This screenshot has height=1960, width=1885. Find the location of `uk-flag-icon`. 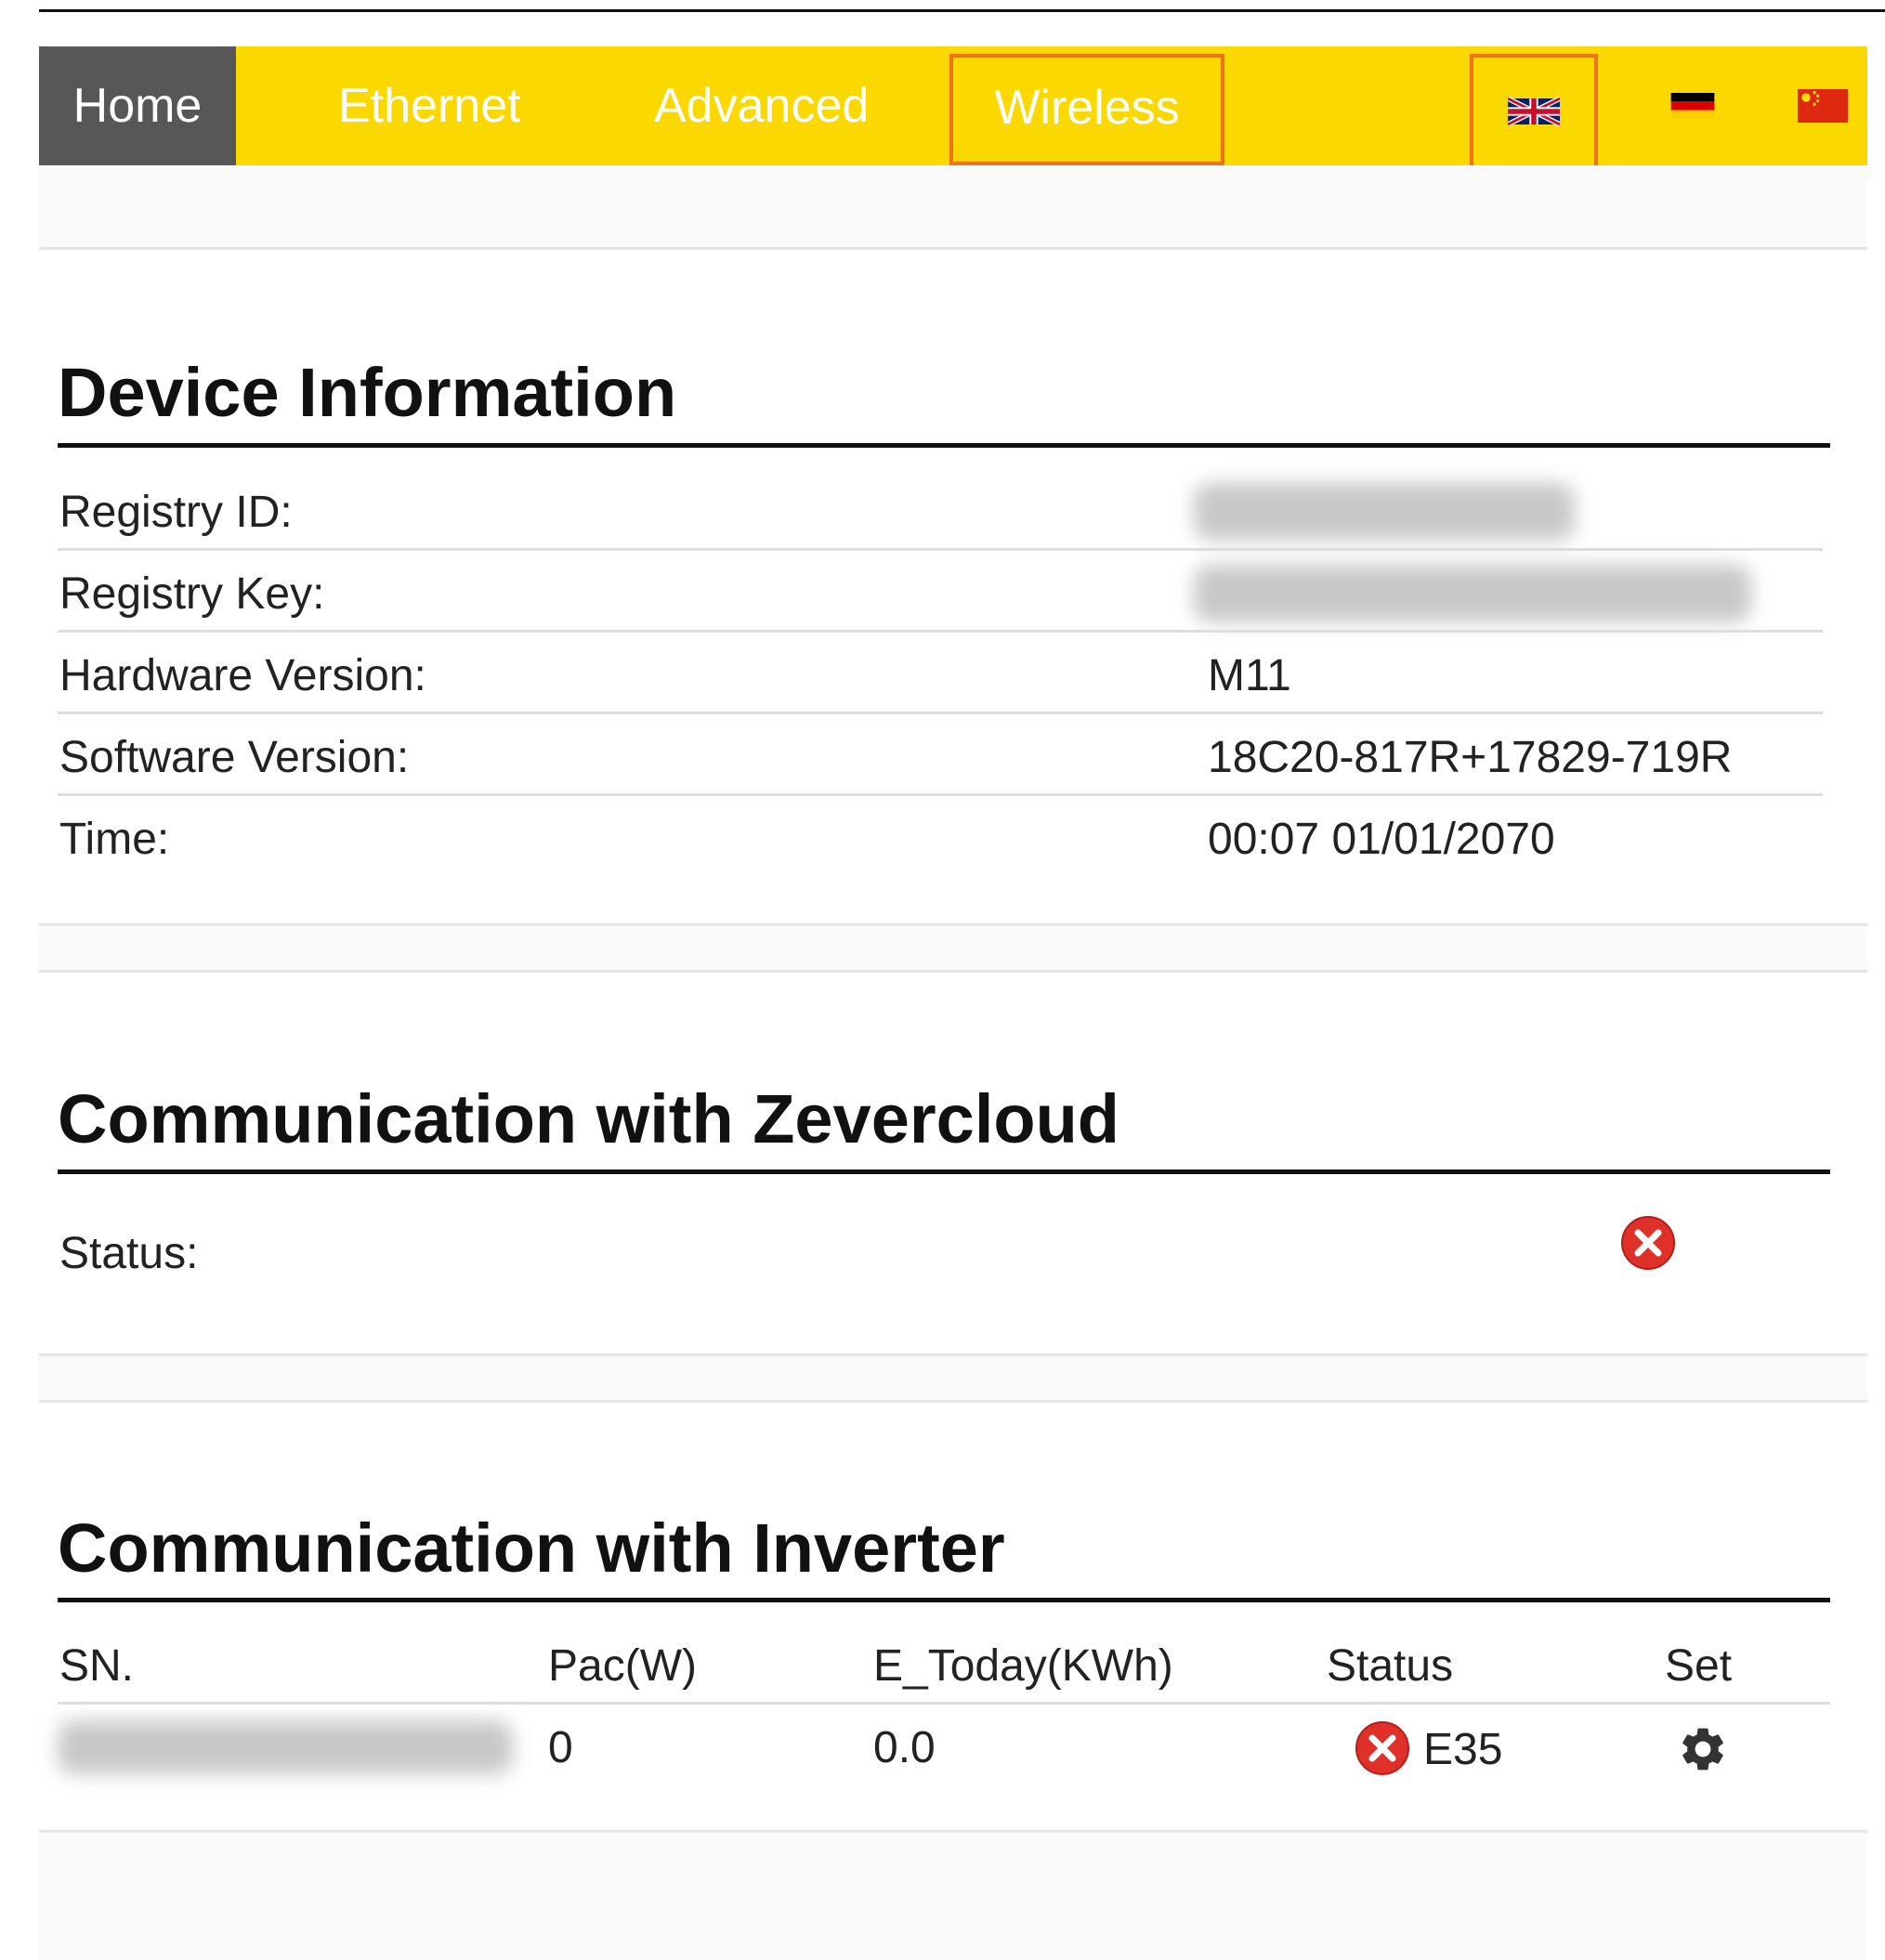

uk-flag-icon is located at coordinates (1534, 111).